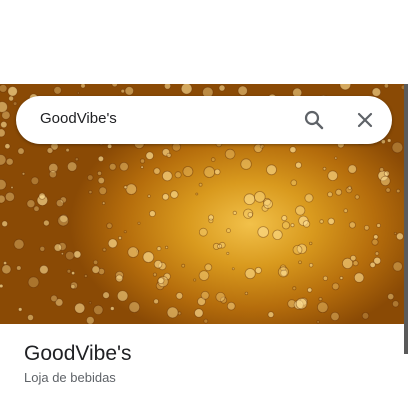 This screenshot has width=408, height=408. I want to click on place-title: GoodVibe's, so click(78, 353).